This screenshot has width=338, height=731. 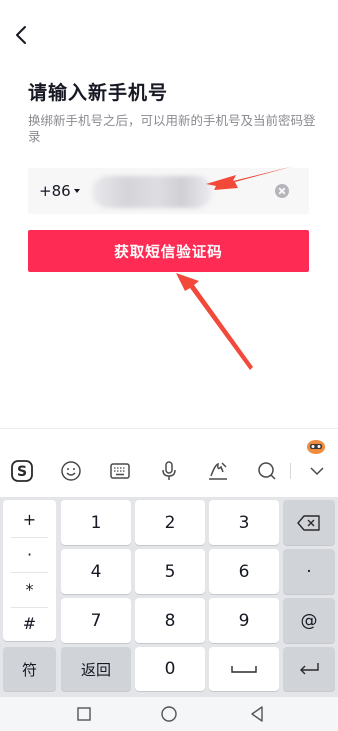 I want to click on handwriting-icon, so click(x=218, y=471).